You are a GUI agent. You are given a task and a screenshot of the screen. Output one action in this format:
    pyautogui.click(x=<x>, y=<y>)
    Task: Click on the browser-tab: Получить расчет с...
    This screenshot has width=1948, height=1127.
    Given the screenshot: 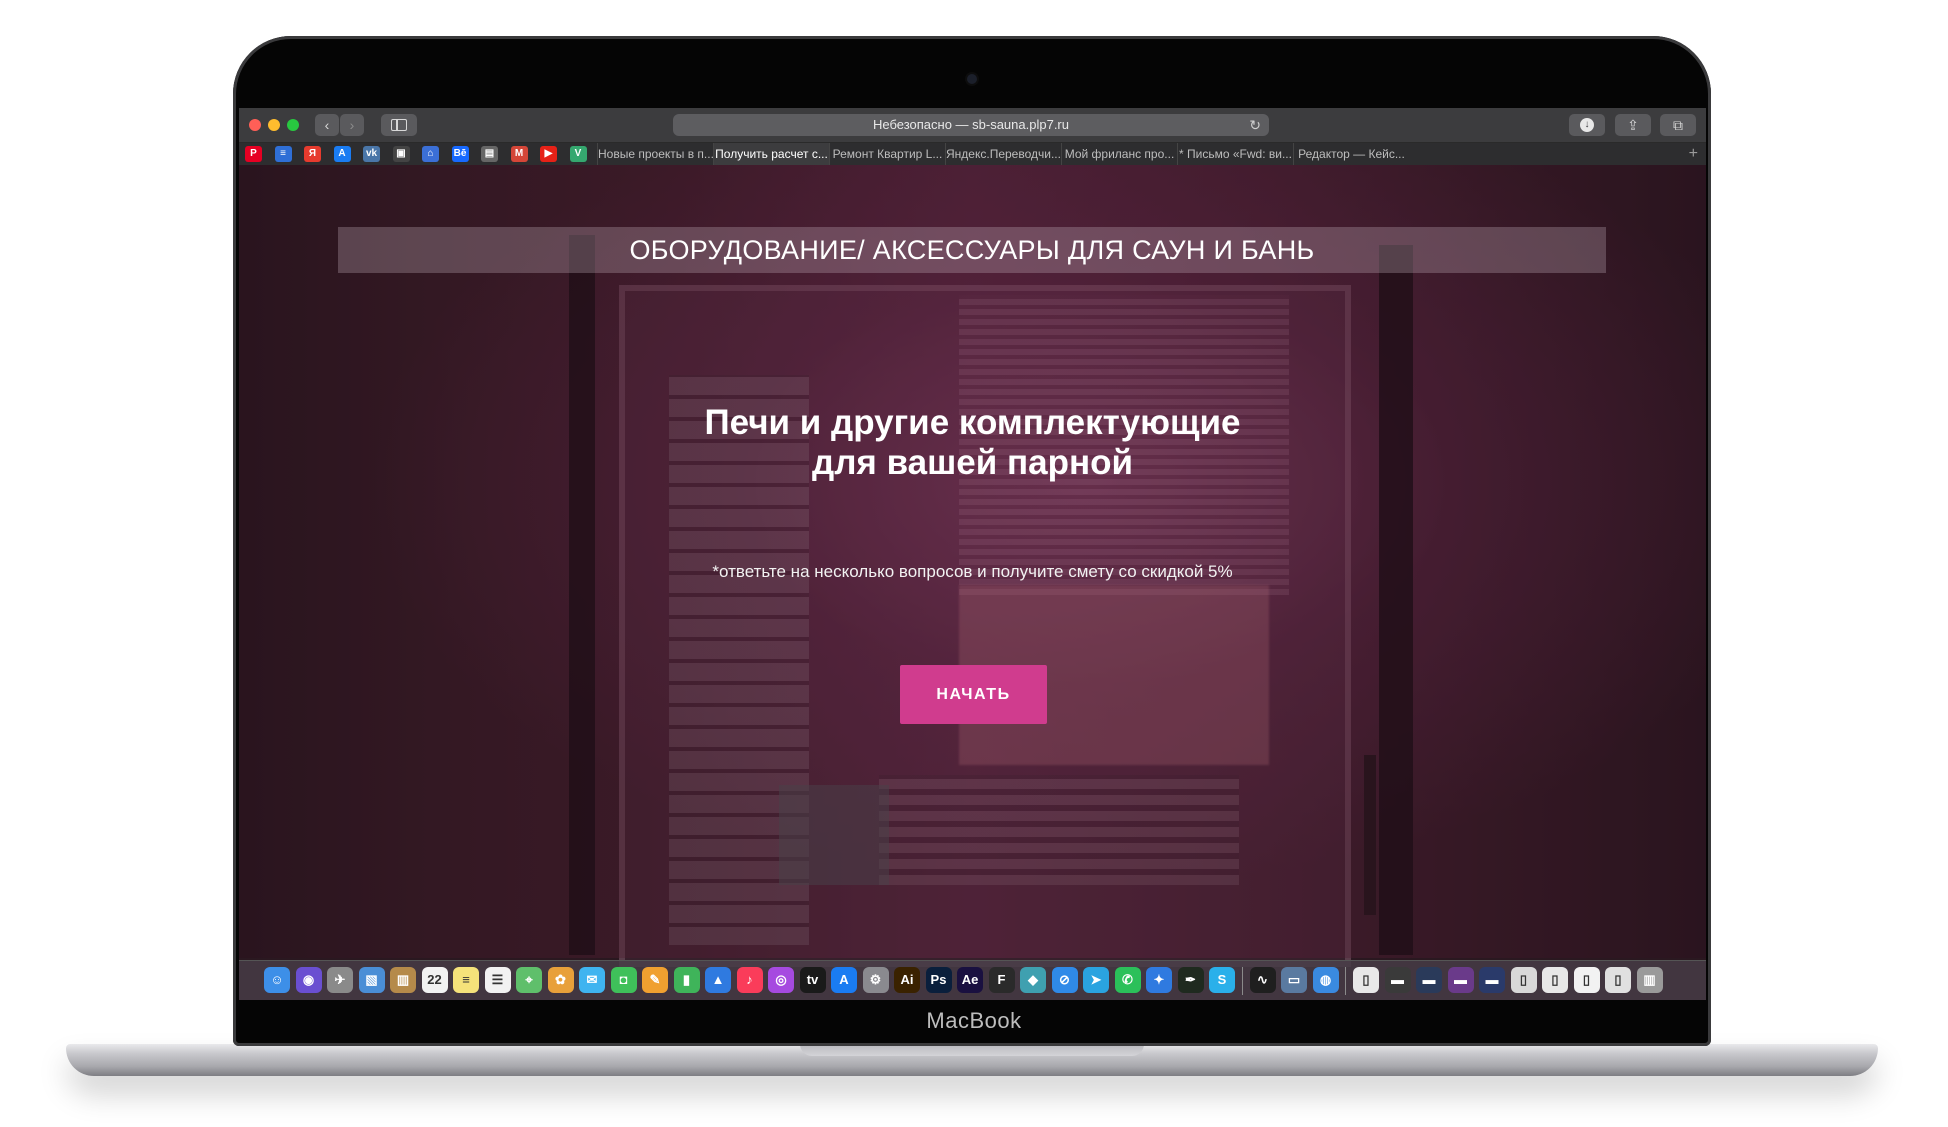 What is the action you would take?
    pyautogui.click(x=771, y=154)
    